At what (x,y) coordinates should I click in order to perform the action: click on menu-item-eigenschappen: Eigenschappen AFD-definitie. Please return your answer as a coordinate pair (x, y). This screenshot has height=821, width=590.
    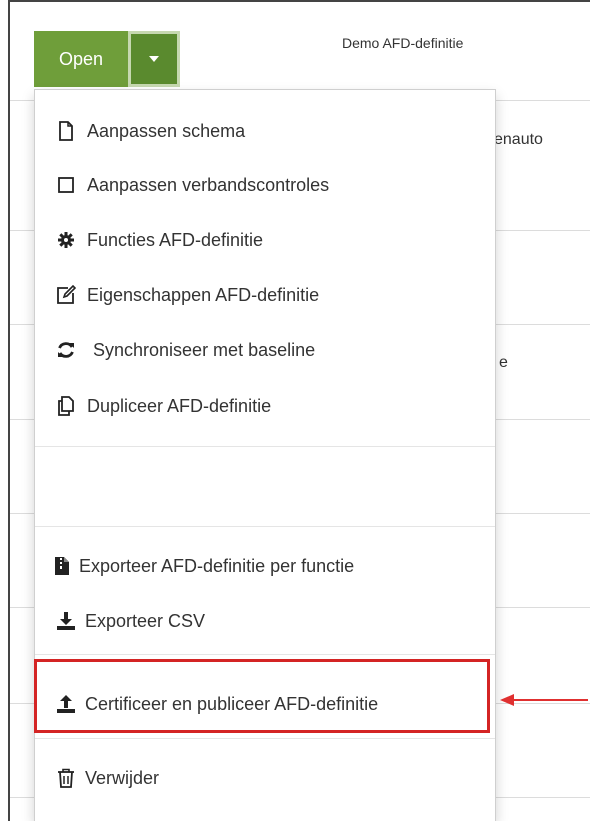
    Looking at the image, I should click on (265, 295).